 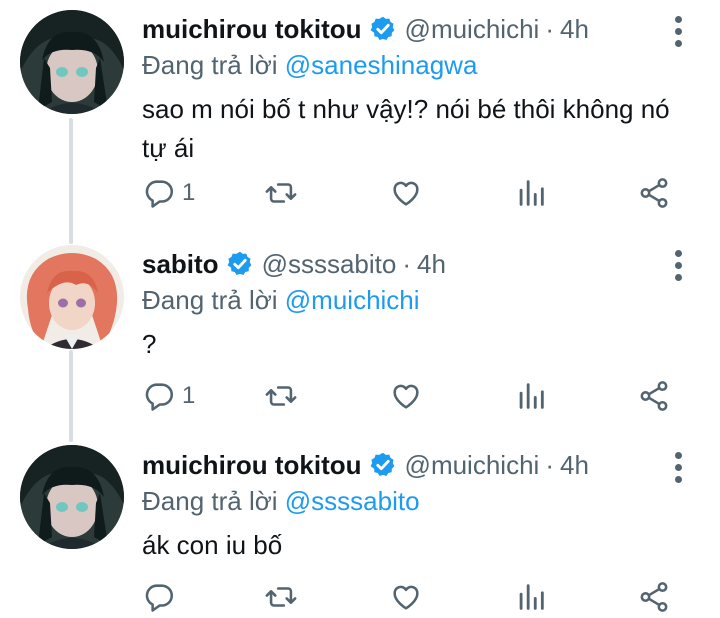 I want to click on reply-context: Đang trả lời @ssssabito, so click(x=411, y=501).